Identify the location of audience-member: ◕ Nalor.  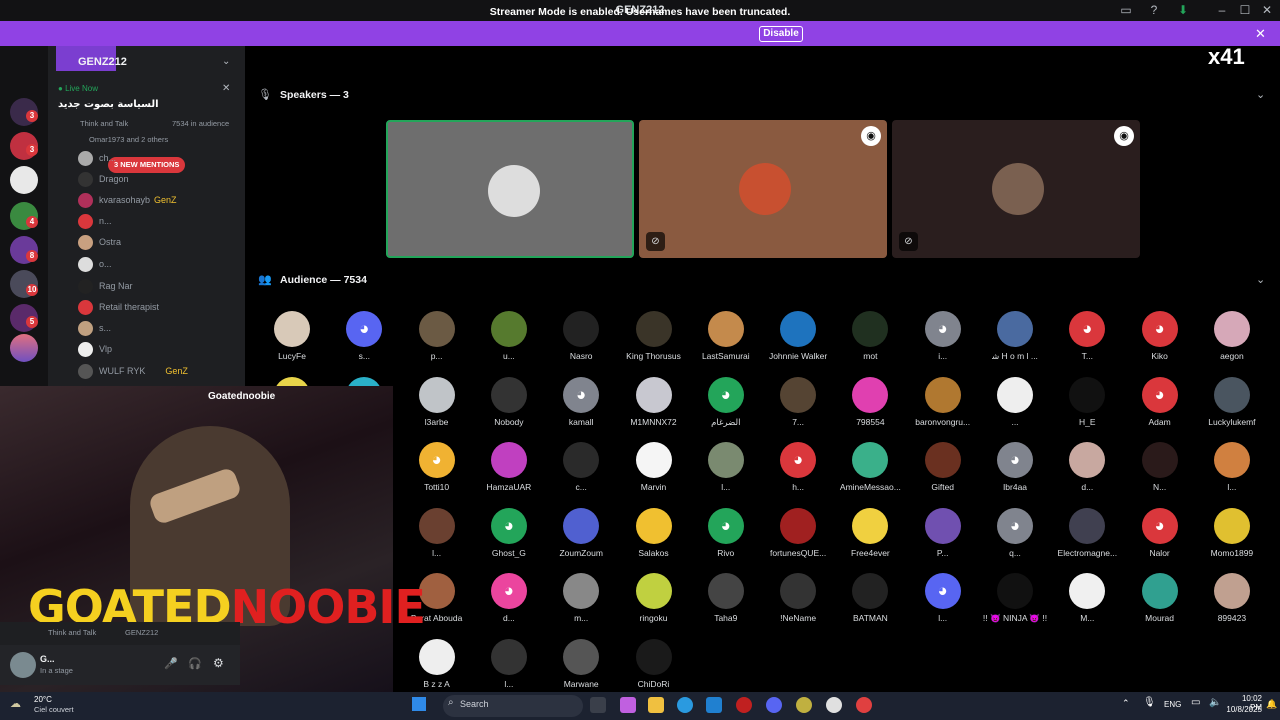
(1160, 540).